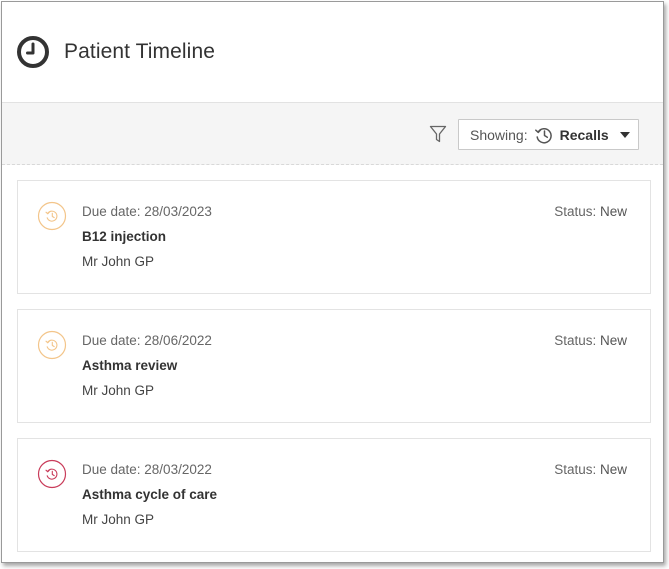  Describe the element at coordinates (543, 135) in the screenshot. I see `history-icon` at that location.